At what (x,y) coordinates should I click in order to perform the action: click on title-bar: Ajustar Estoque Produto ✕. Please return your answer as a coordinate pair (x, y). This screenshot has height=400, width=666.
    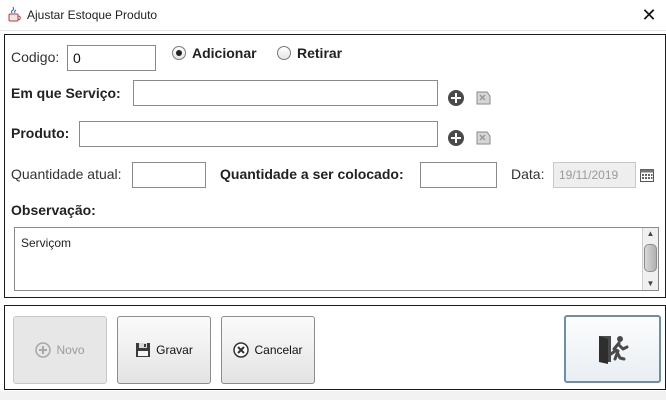
    Looking at the image, I should click on (333, 15).